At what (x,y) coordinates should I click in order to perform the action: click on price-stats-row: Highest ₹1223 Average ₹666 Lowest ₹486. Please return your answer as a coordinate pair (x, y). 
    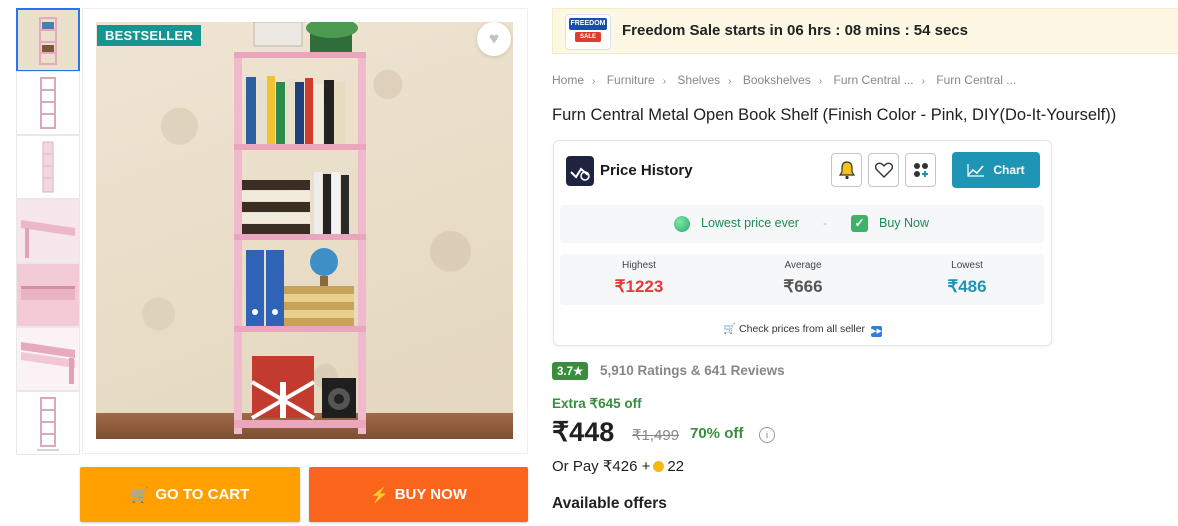
    Looking at the image, I should click on (802, 279).